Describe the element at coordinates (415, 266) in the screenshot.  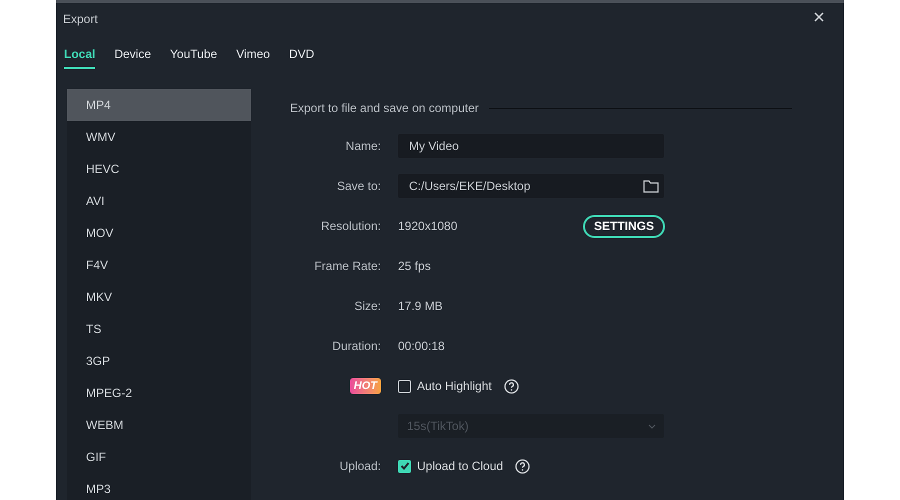
I see `field-value: 25 fps` at that location.